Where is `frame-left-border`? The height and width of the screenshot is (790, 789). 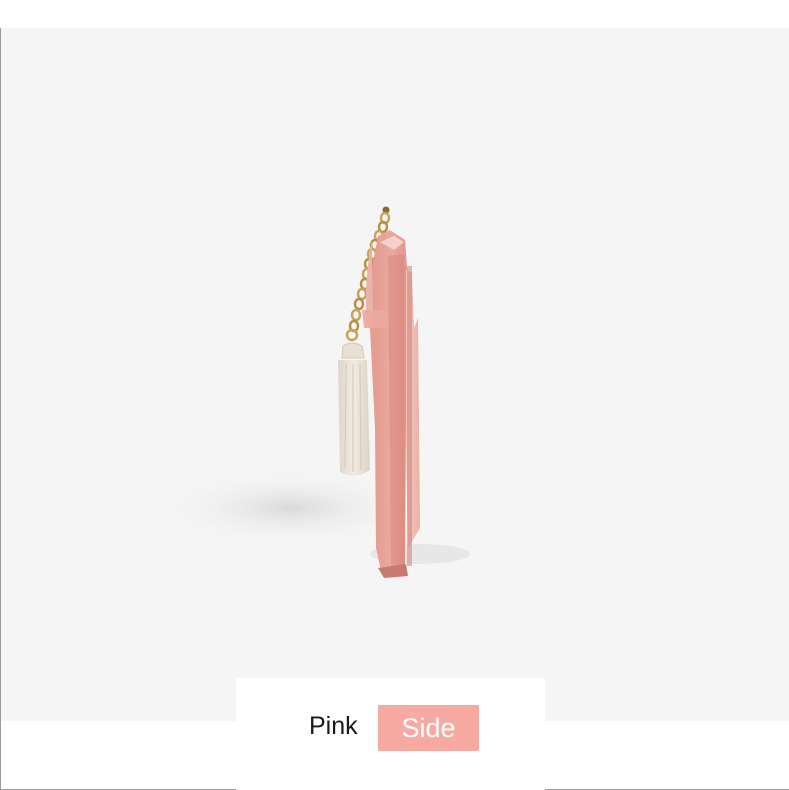 frame-left-border is located at coordinates (0, 409).